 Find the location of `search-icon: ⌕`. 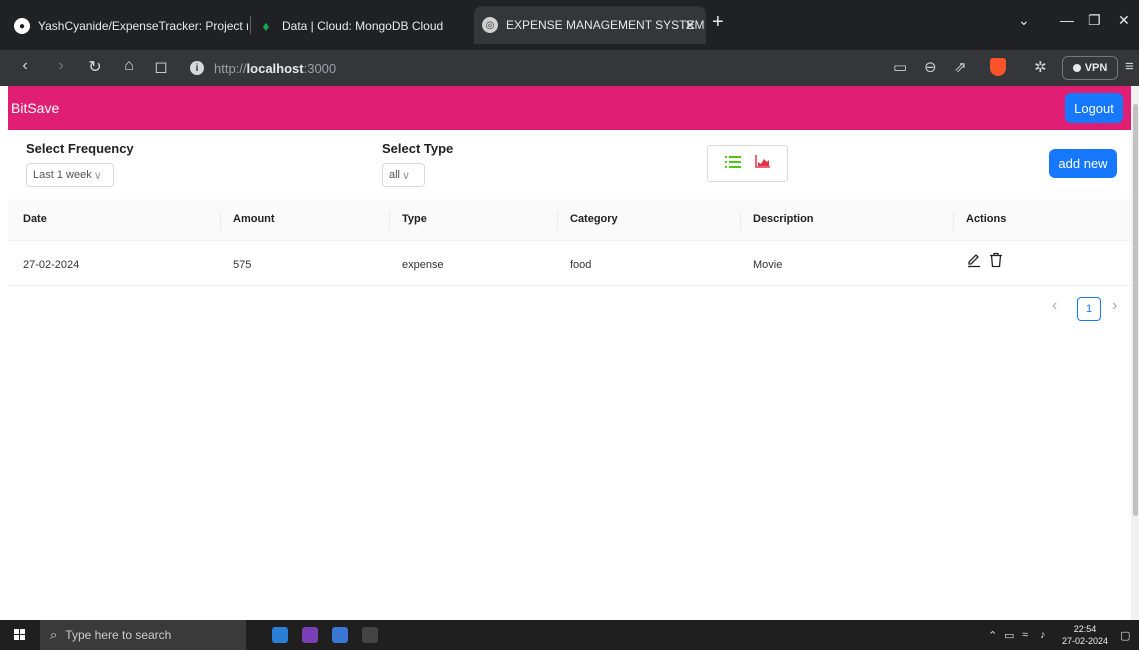

search-icon: ⌕ is located at coordinates (54, 634).